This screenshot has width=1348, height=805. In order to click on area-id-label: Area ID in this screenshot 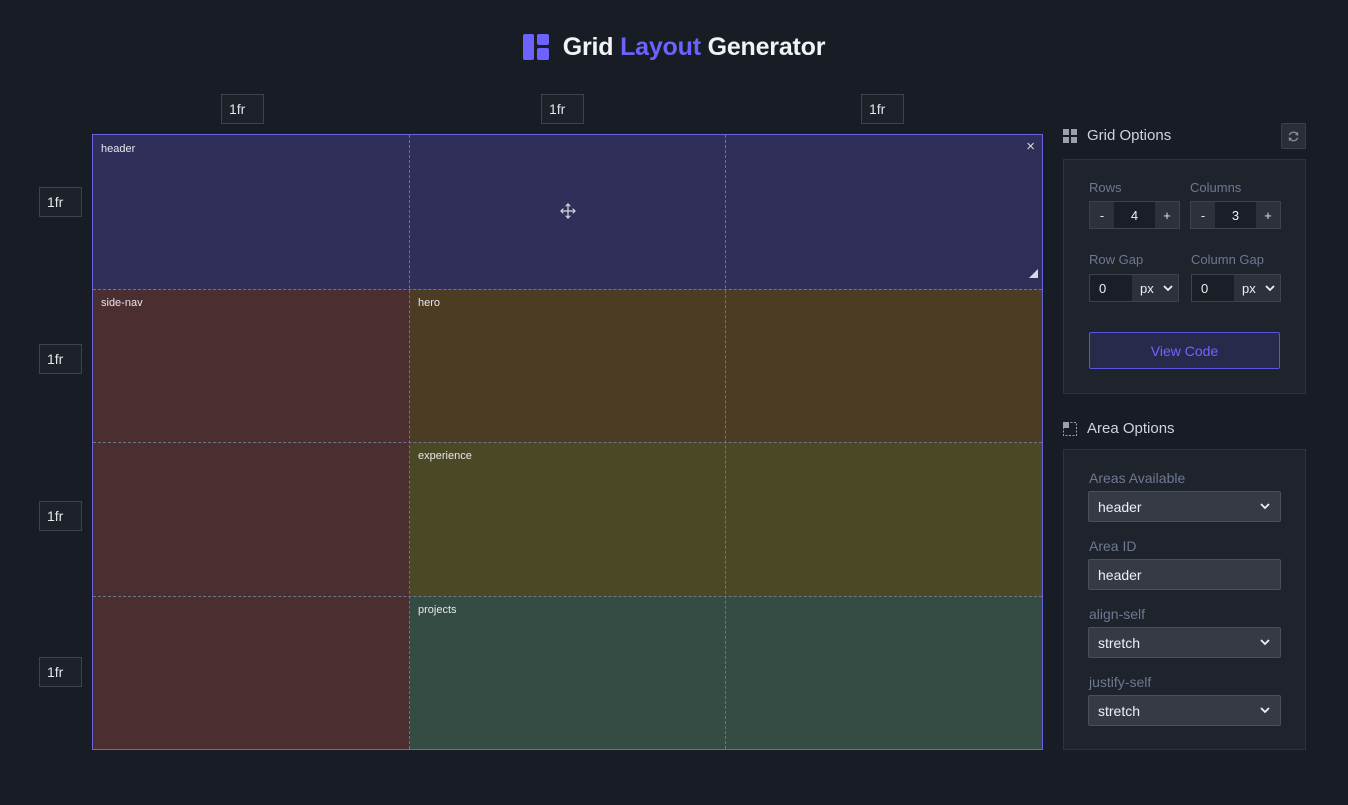, I will do `click(1113, 546)`.